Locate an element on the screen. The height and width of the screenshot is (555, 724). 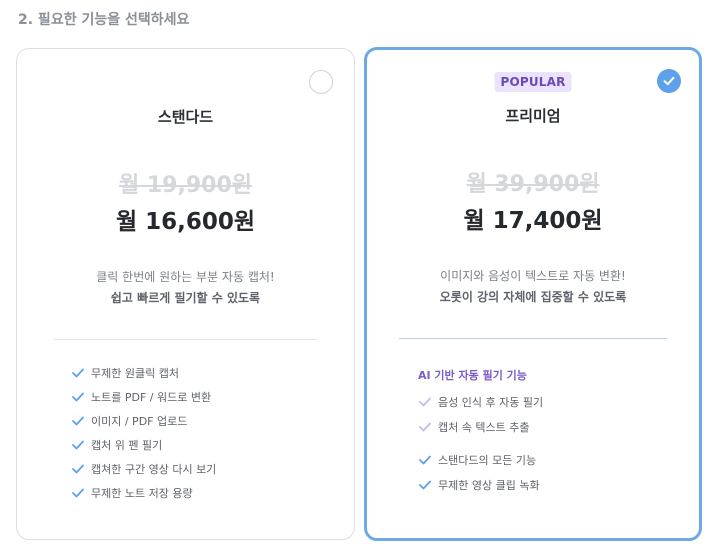
feature-list: 스탠다드의 모든 기능 무제한 영상 클립 녹화 is located at coordinates (479, 472).